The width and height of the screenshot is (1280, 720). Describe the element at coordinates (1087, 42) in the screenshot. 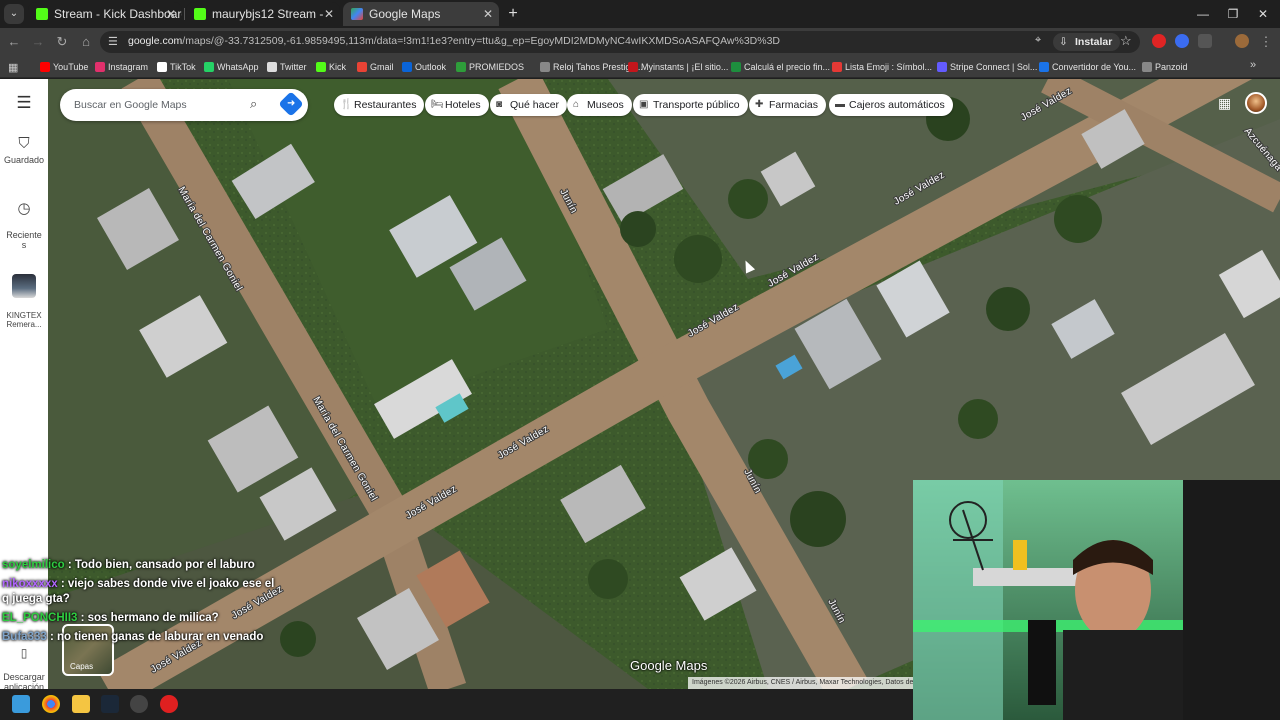

I see `install-app-button: ⇩ Instalar` at that location.